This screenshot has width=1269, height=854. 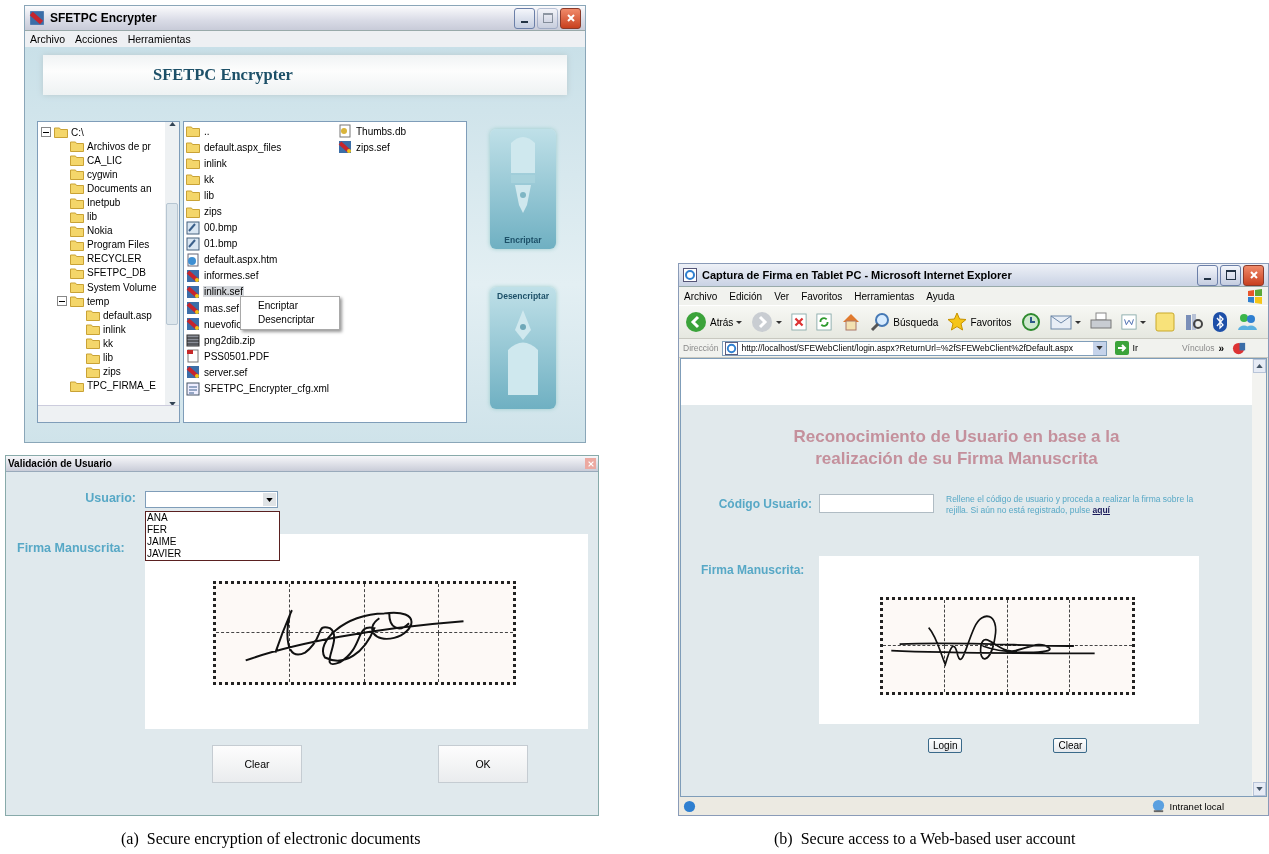 I want to click on file-item: PSS0501.PDF, so click(x=237, y=356).